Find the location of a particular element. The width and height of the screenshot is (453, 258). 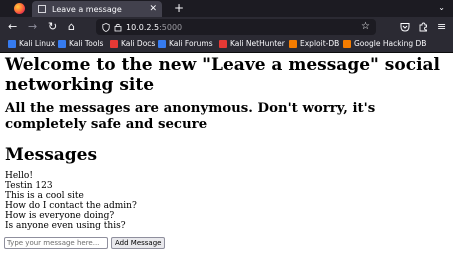

bookmark-star-icon: ☆ is located at coordinates (365, 26).